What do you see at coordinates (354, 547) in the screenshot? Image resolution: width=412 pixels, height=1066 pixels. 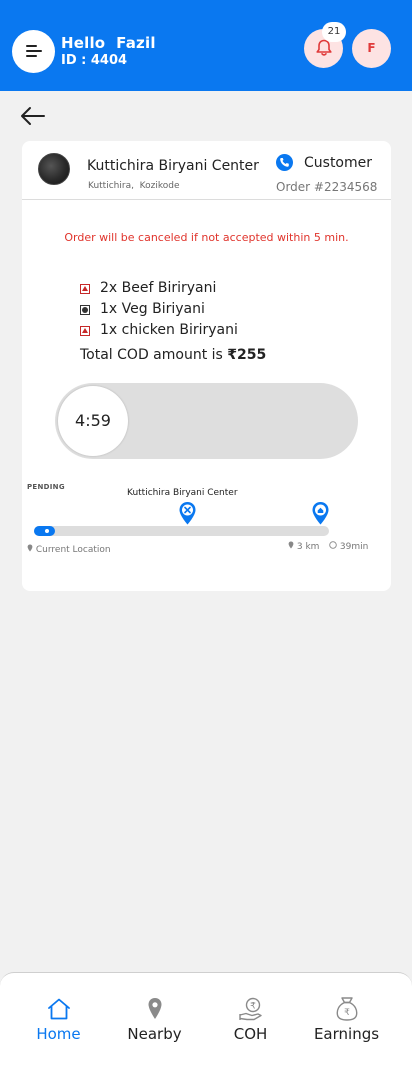 I see `duration-text: 39min` at bounding box center [354, 547].